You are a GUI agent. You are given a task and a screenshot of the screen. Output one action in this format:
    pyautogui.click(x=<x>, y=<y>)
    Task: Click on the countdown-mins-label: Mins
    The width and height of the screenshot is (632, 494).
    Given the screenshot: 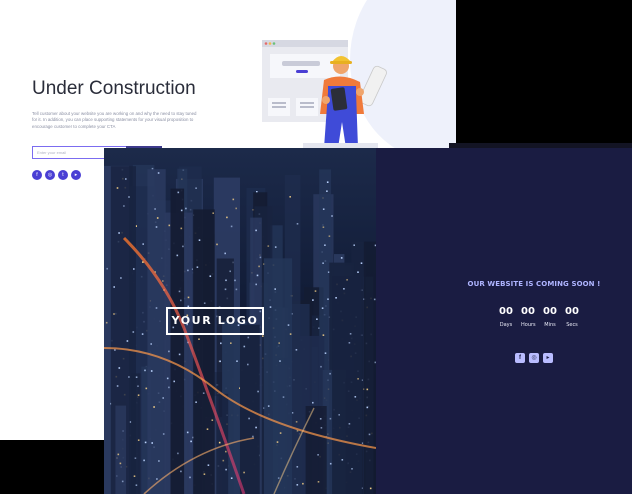 What is the action you would take?
    pyautogui.click(x=550, y=325)
    